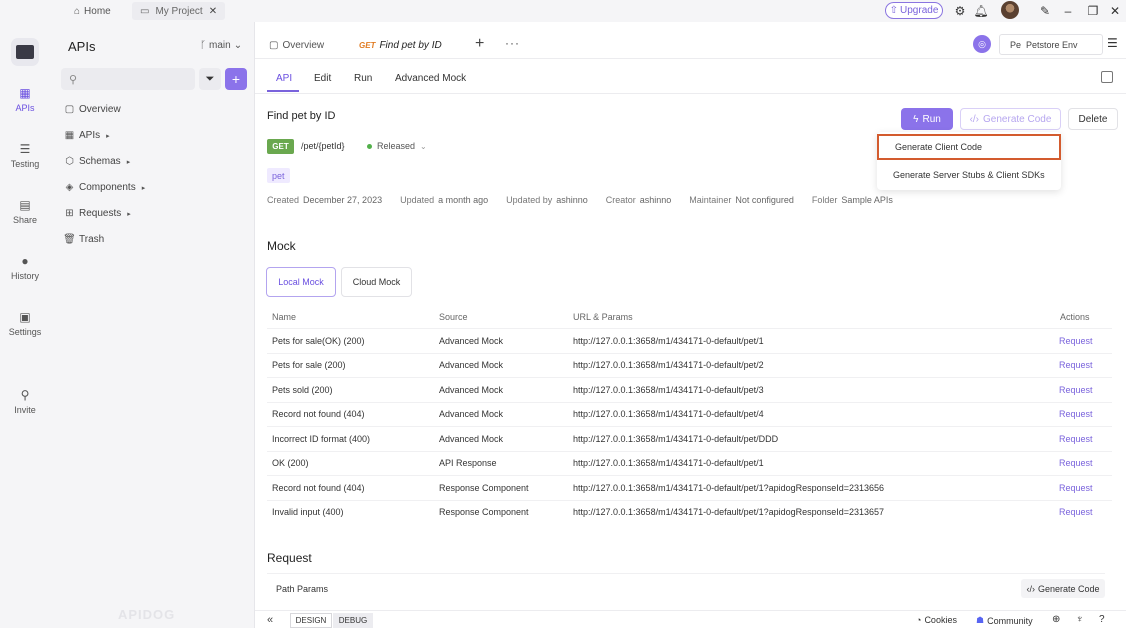 The image size is (1126, 628). What do you see at coordinates (1063, 588) in the screenshot?
I see `generate-code-small-button: ‹/› Generate Code` at bounding box center [1063, 588].